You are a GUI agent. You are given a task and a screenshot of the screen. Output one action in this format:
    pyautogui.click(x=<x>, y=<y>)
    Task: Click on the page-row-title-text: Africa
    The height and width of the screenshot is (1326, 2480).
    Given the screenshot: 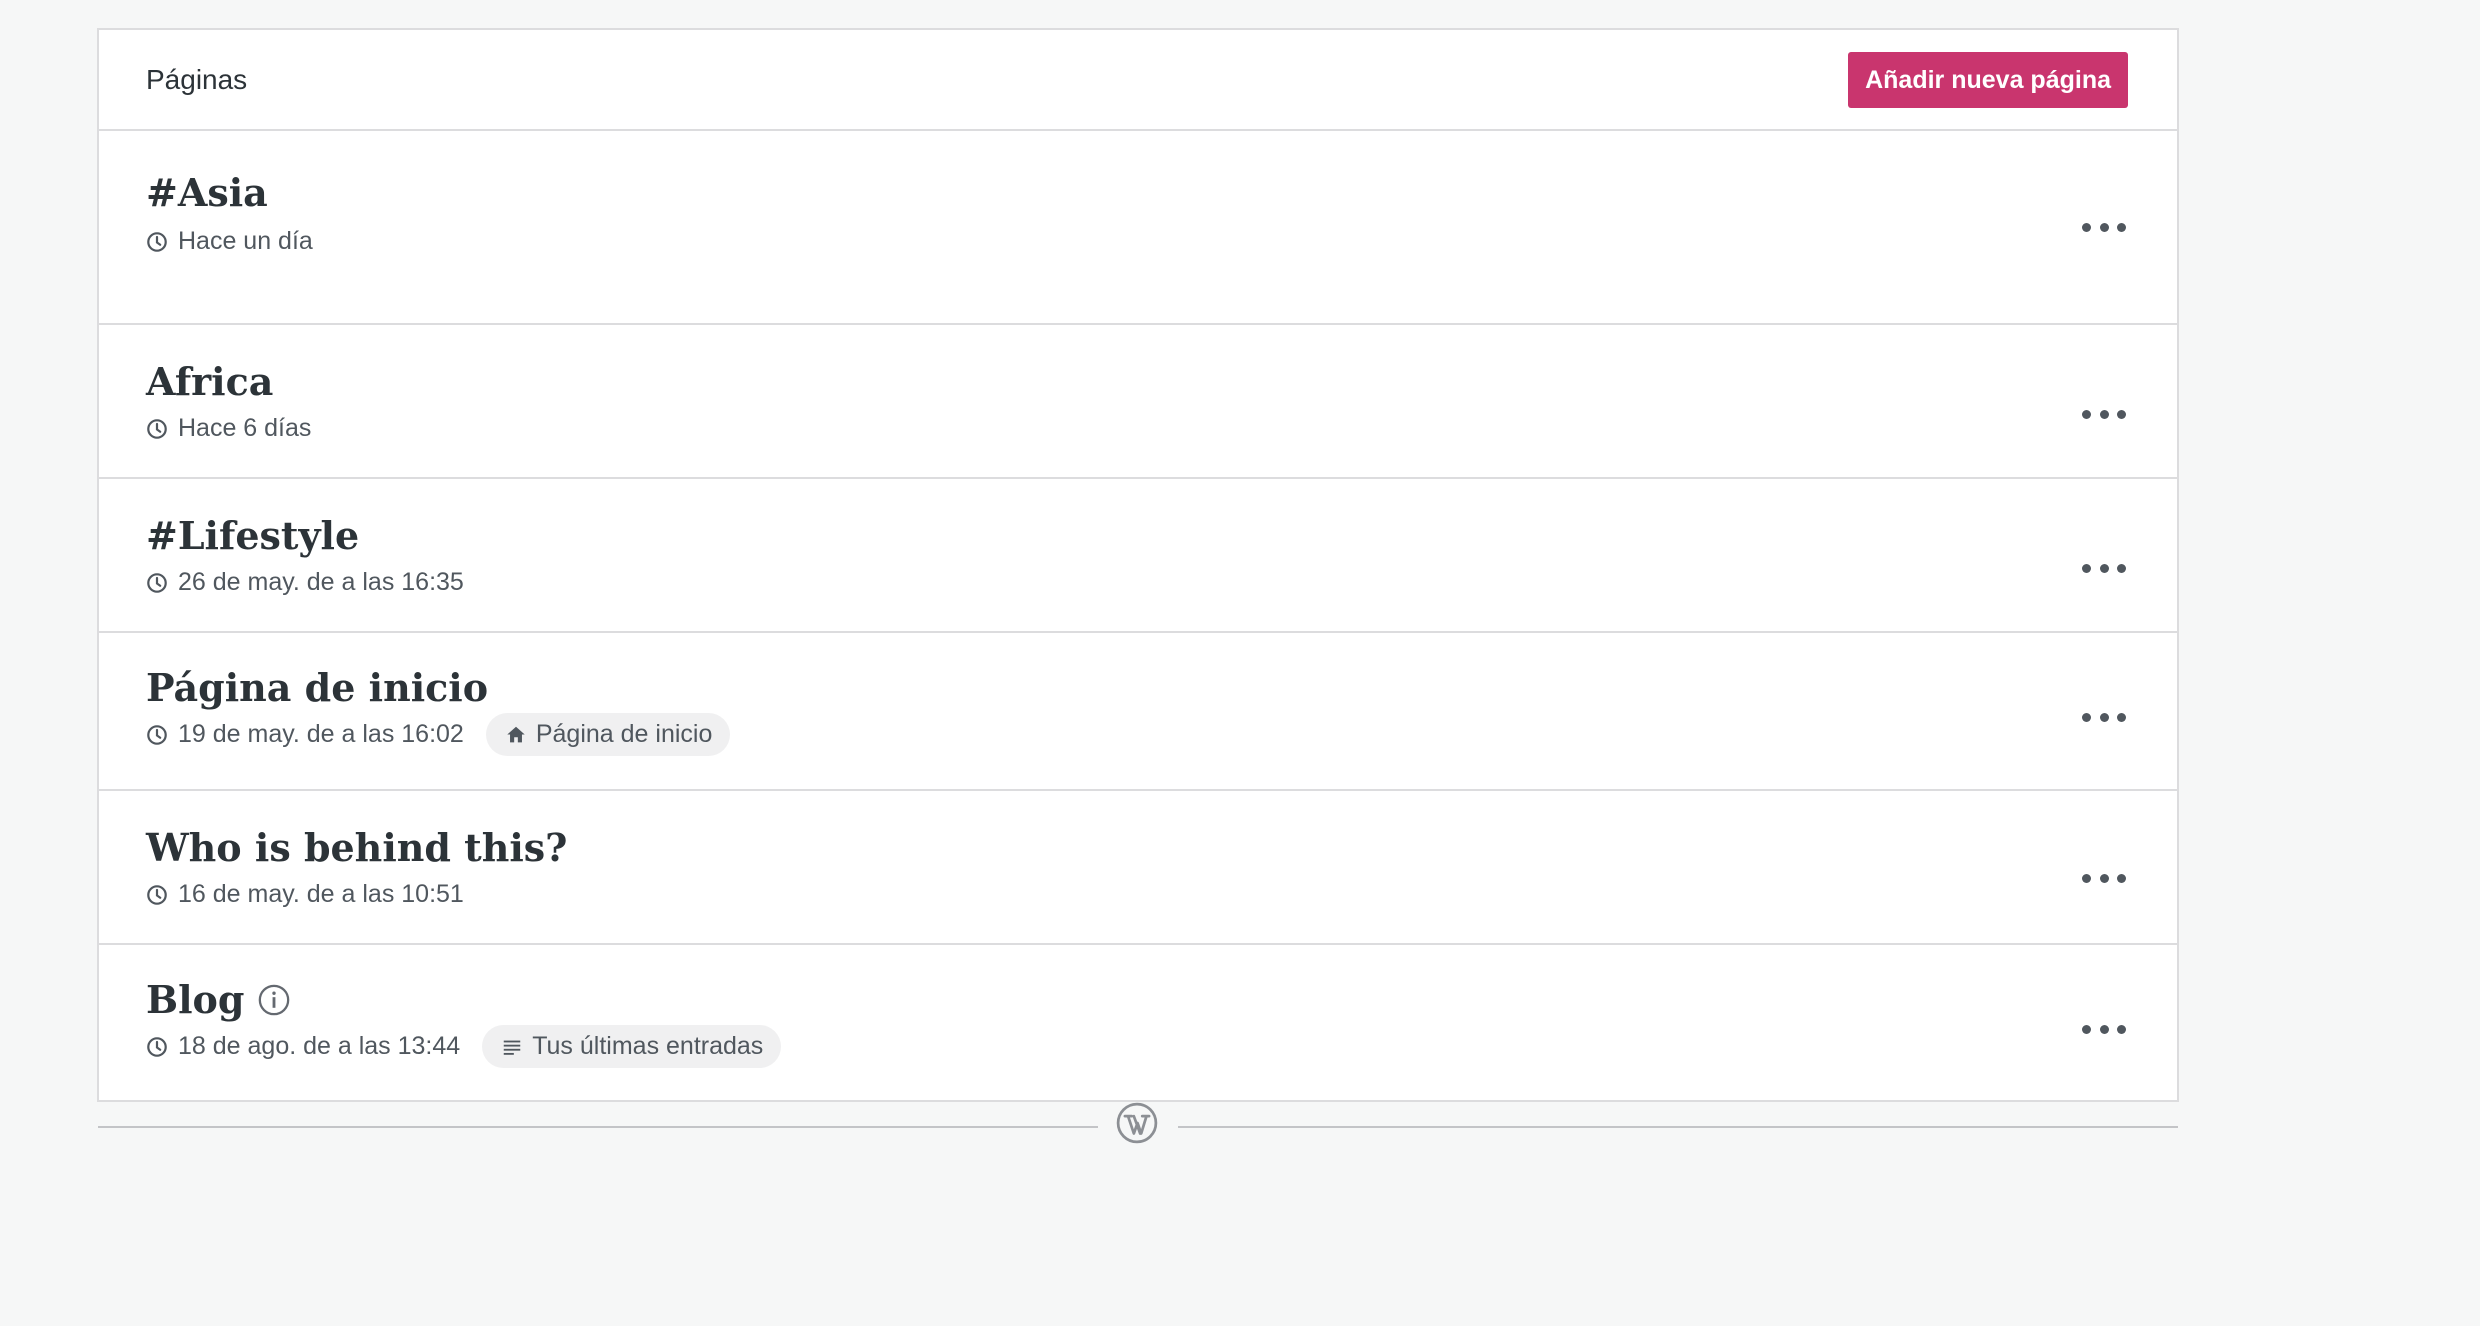 What is the action you would take?
    pyautogui.click(x=210, y=381)
    